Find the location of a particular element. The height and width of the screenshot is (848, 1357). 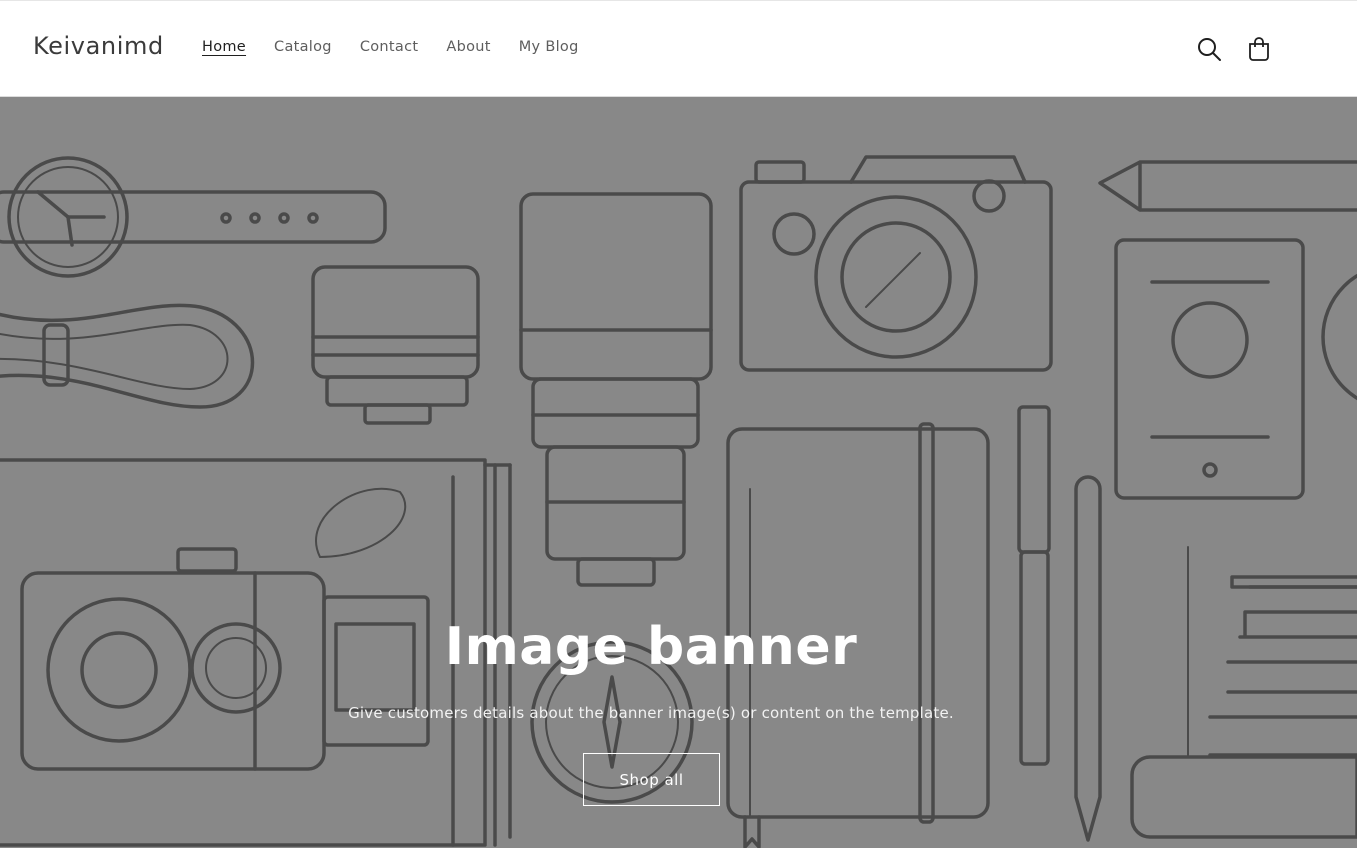

banner-title: Image banner is located at coordinates (651, 647).